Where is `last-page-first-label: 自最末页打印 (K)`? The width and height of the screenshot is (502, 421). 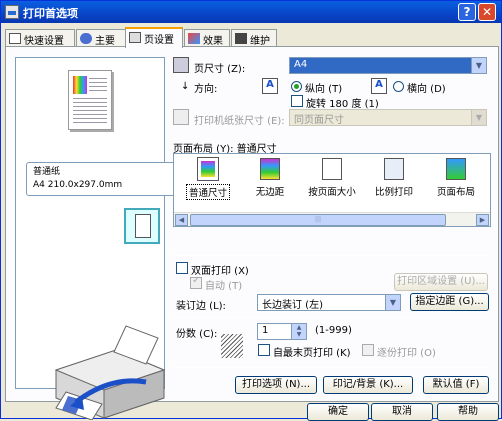
last-page-first-label: 自最末页打印 (K) is located at coordinates (312, 353).